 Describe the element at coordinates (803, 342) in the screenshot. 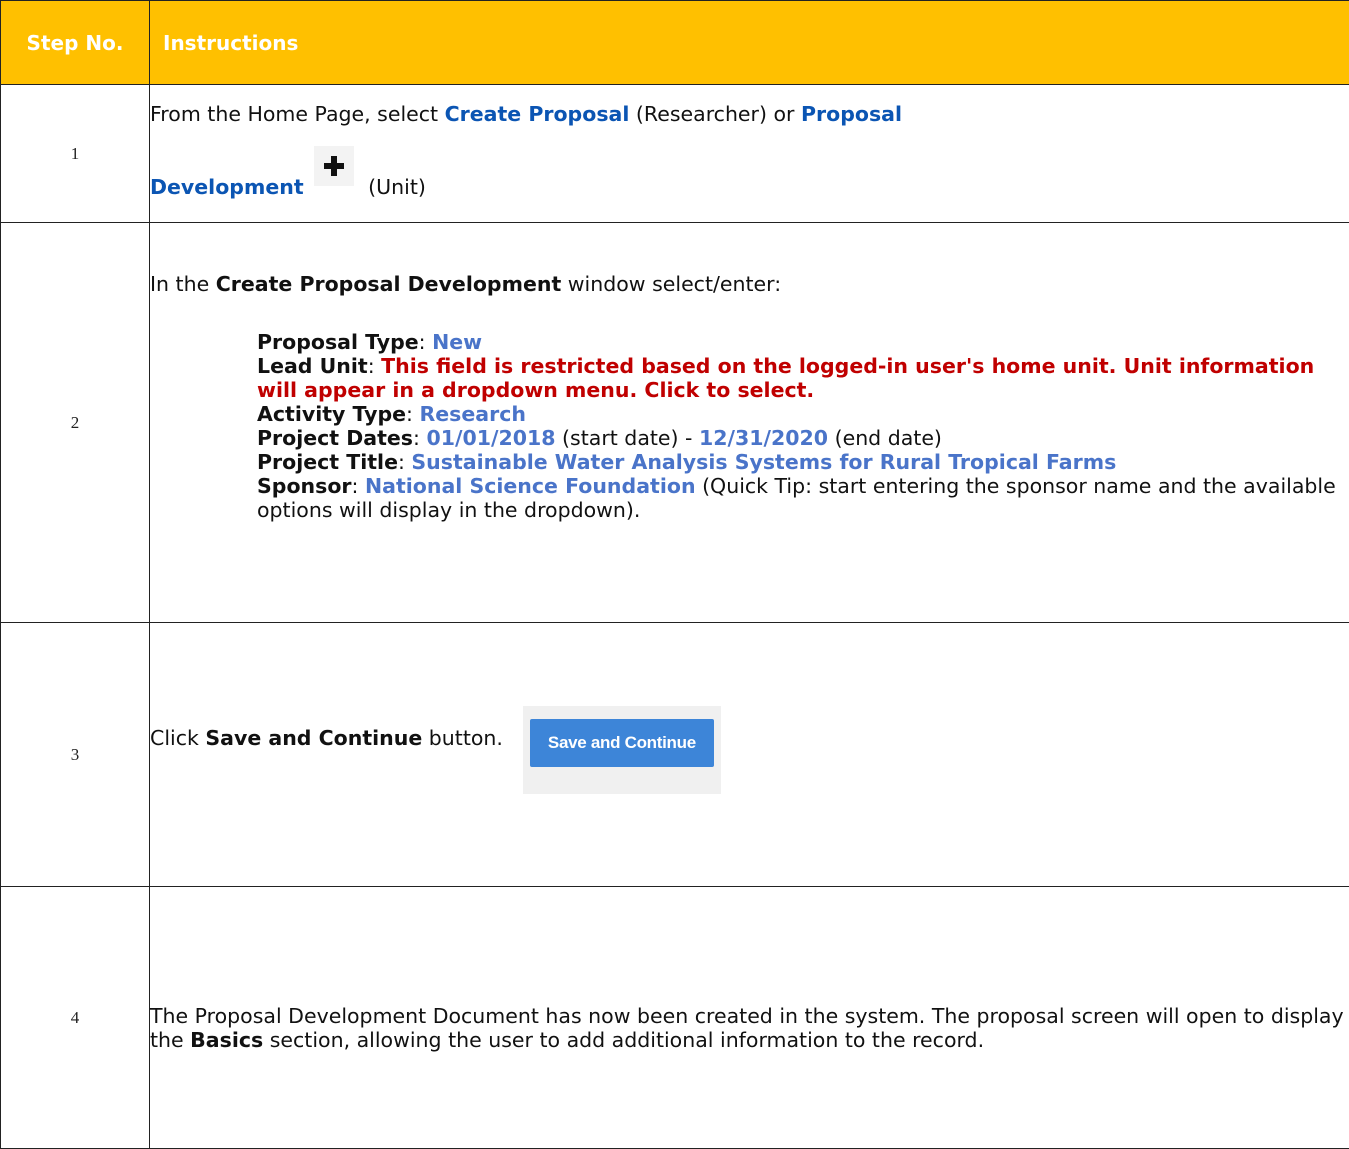

I see `field-proposal-type: Proposal Type: New` at that location.